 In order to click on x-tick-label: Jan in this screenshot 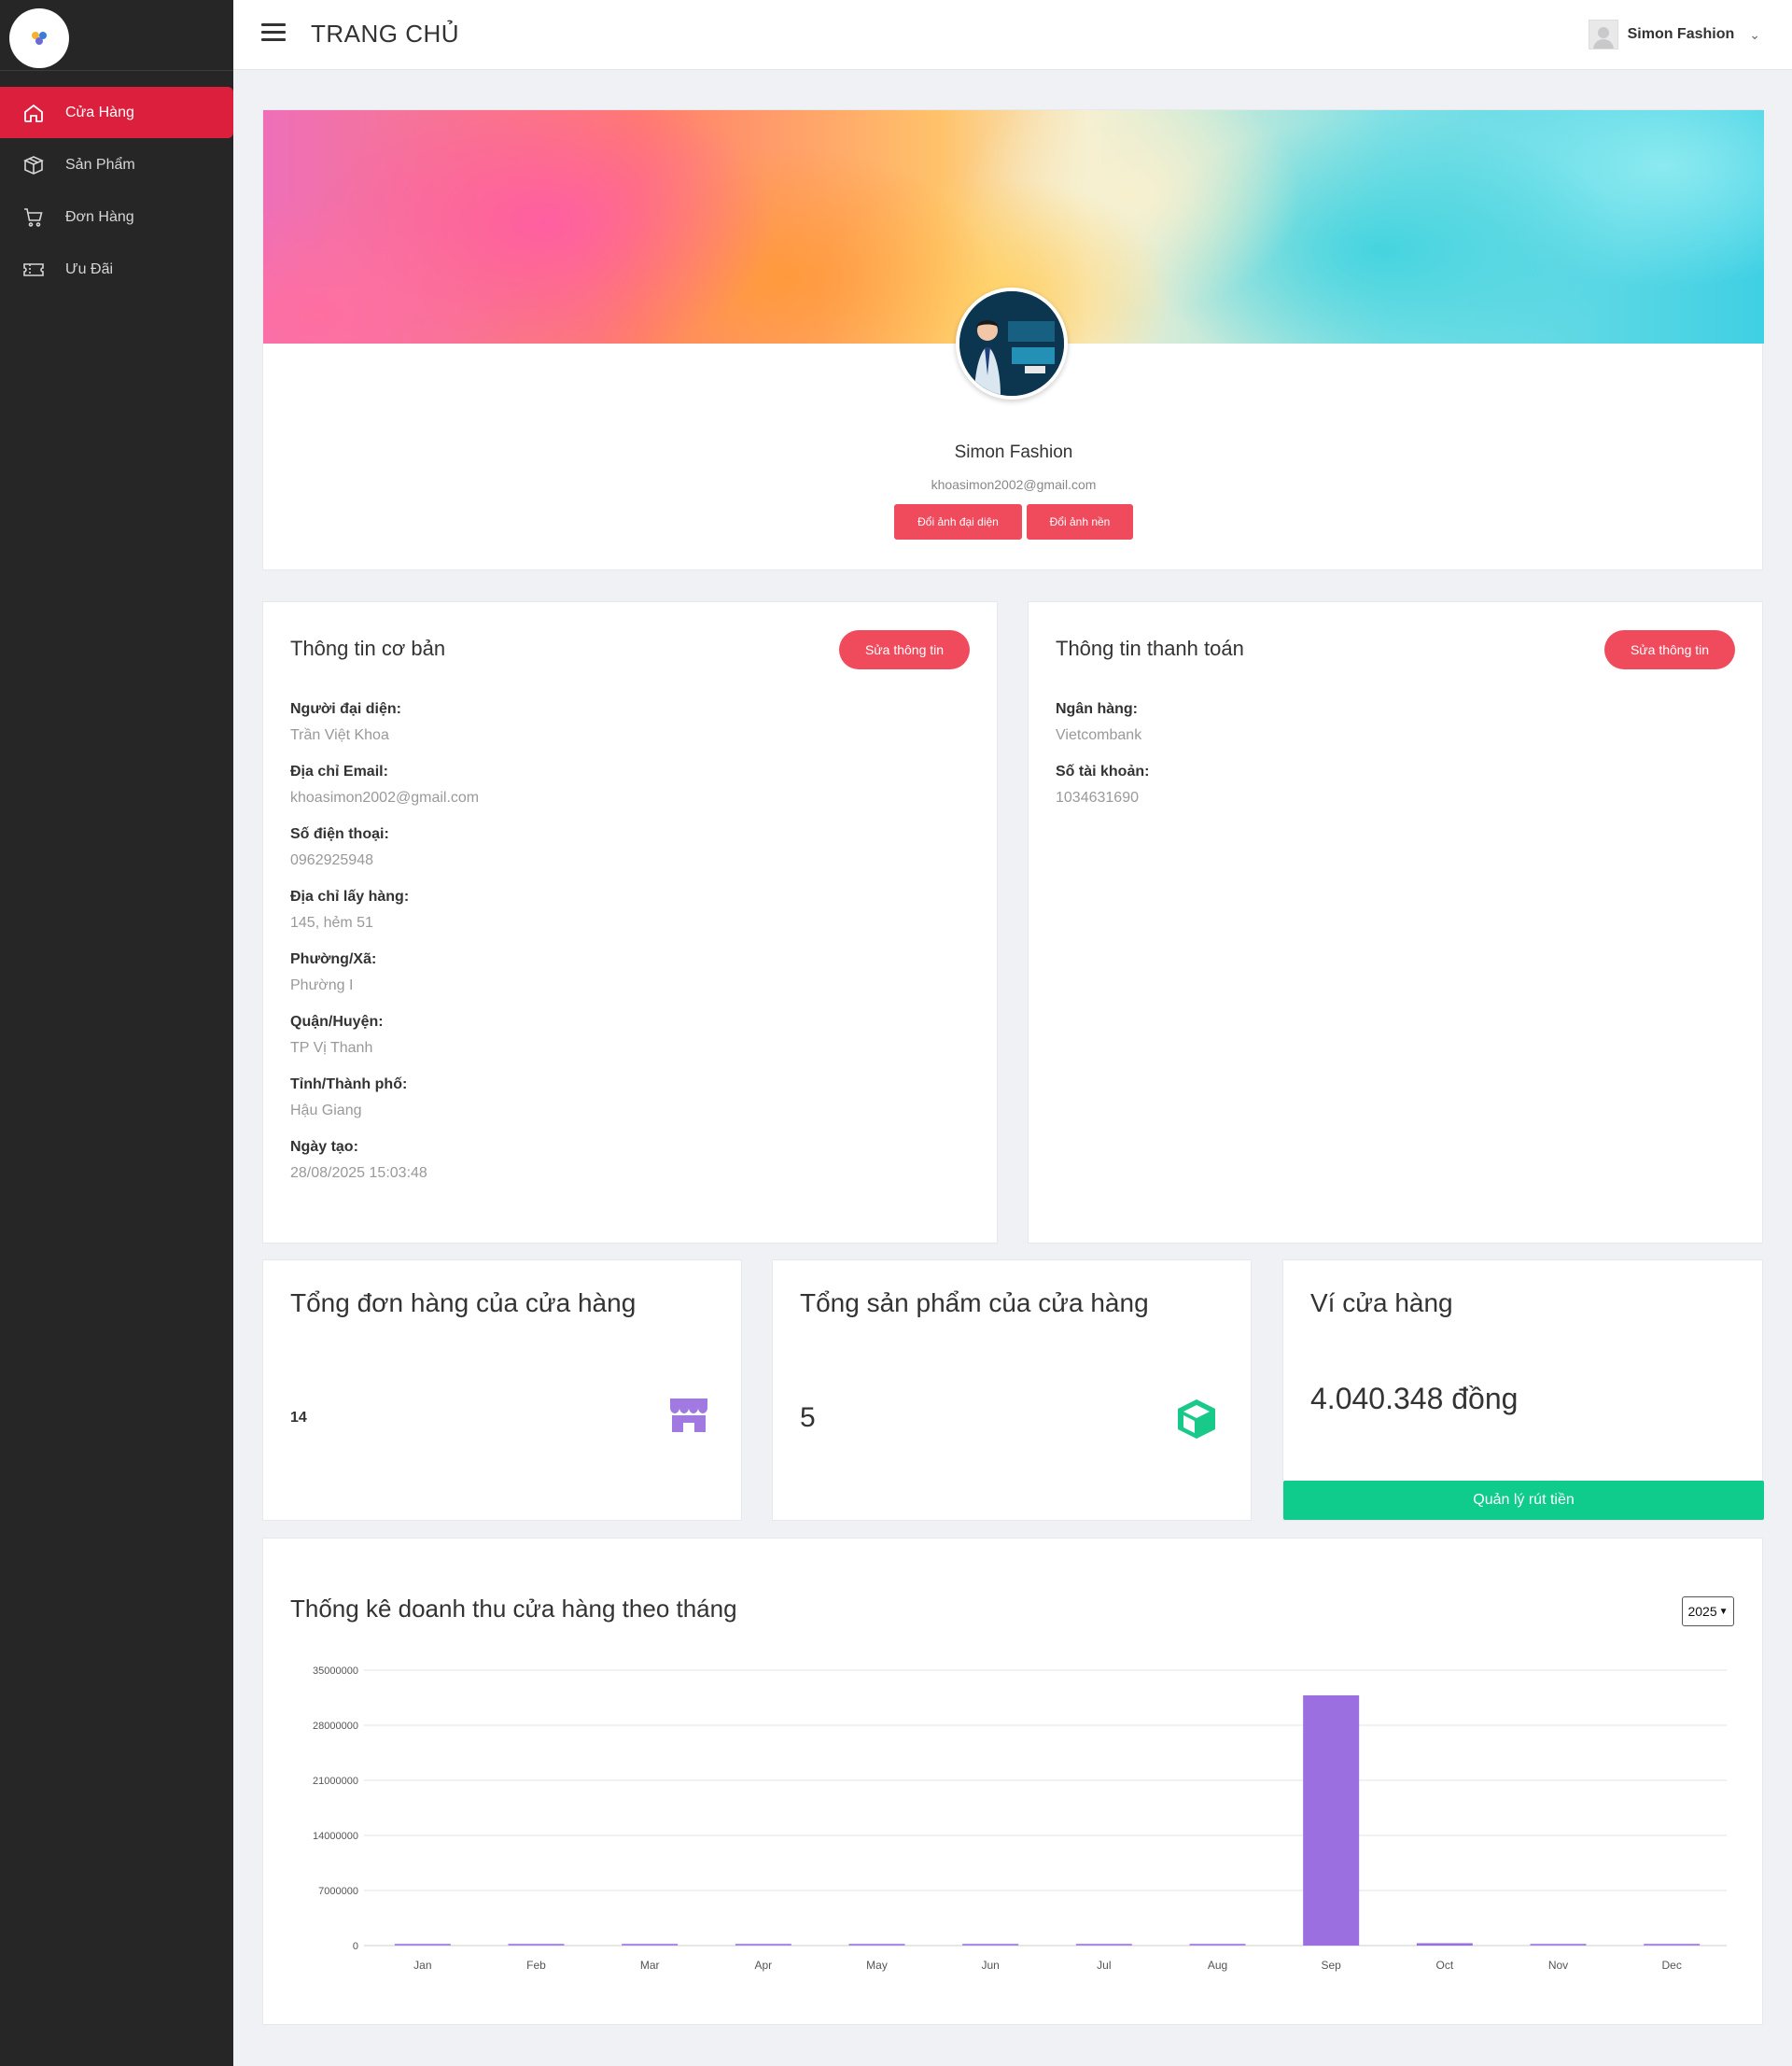, I will do `click(422, 1965)`.